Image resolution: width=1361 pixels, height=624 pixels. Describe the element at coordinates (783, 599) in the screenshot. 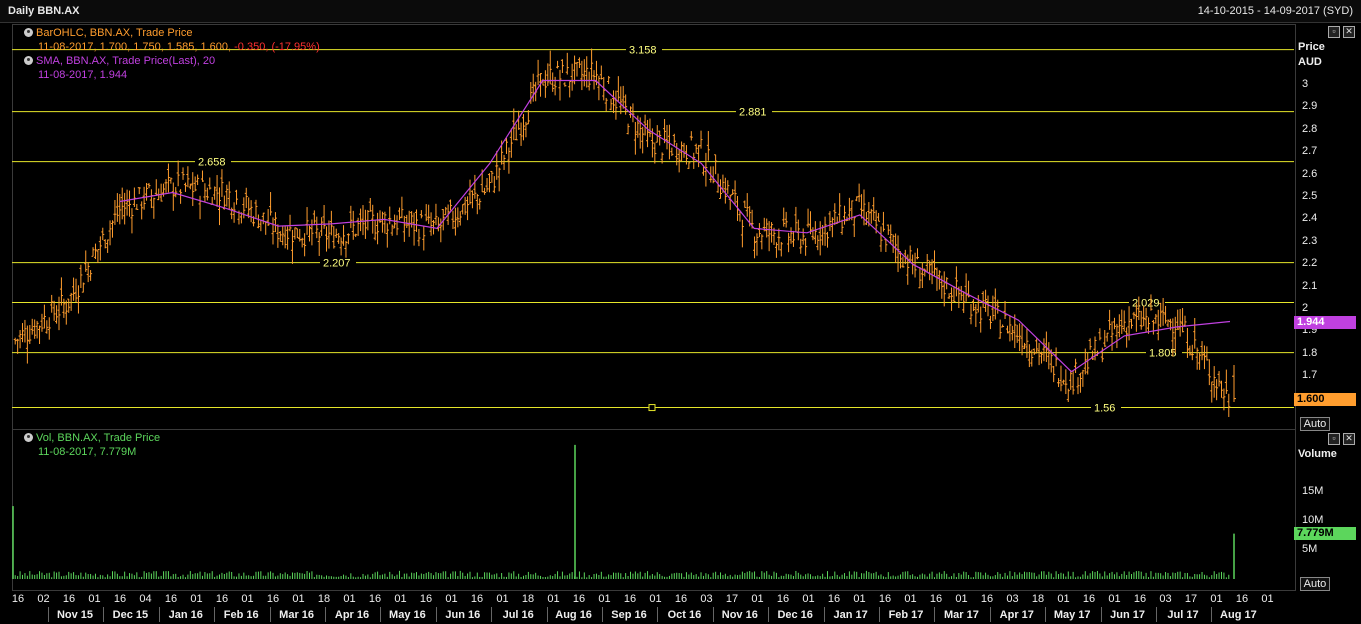

I see `day-tick-label: 16` at that location.